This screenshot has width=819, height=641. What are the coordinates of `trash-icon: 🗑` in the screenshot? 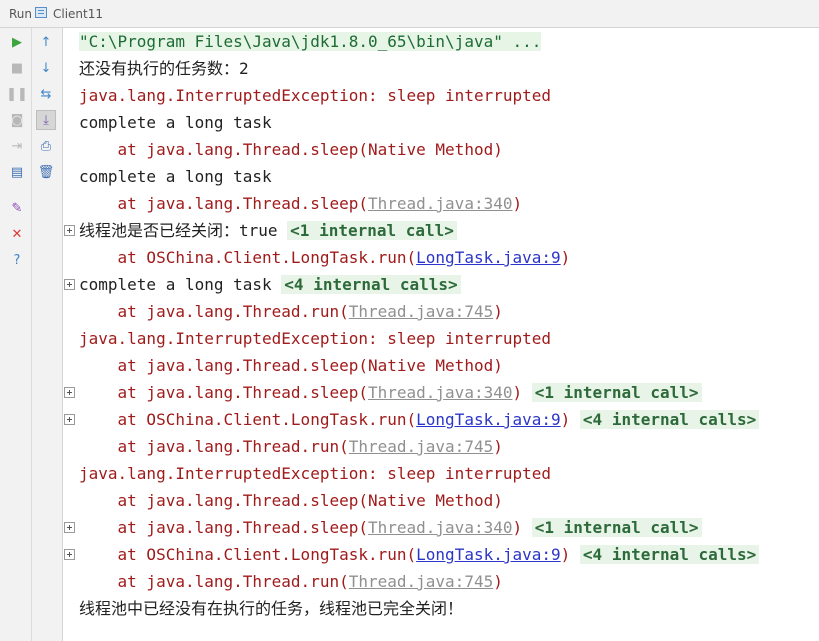 It's located at (46, 172).